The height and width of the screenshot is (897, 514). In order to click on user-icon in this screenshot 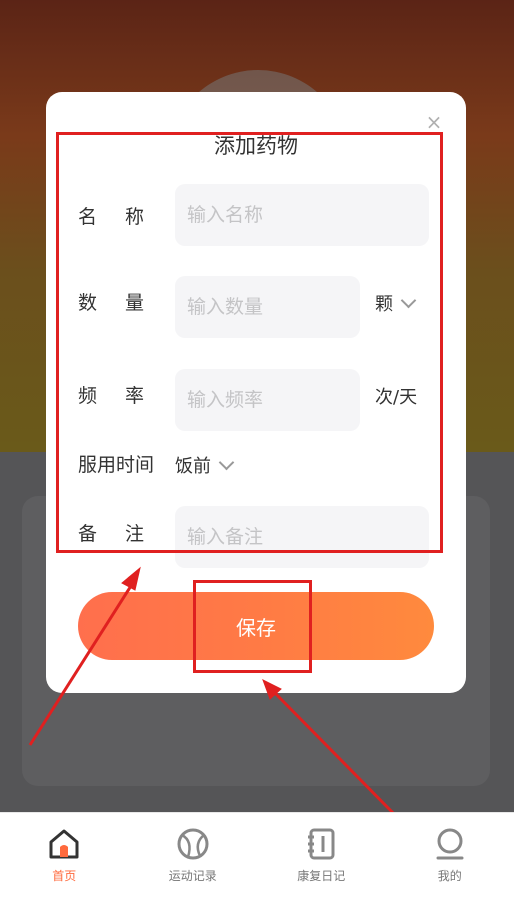, I will do `click(450, 844)`.